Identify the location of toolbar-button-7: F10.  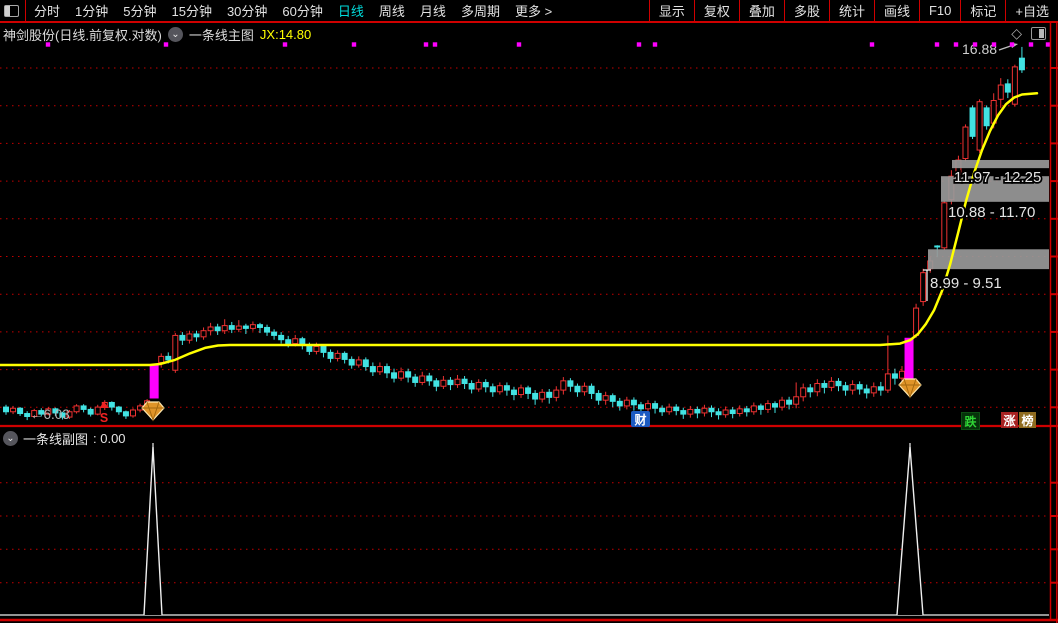
(939, 10).